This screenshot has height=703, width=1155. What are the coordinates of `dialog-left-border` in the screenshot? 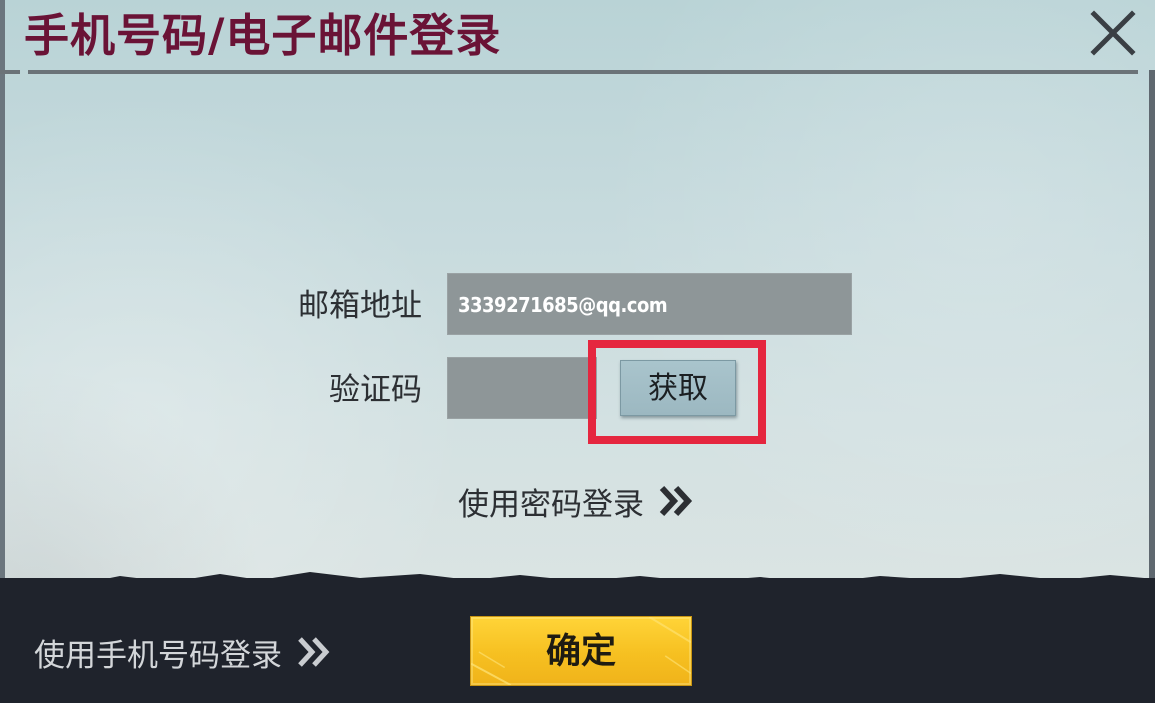 It's located at (2, 295).